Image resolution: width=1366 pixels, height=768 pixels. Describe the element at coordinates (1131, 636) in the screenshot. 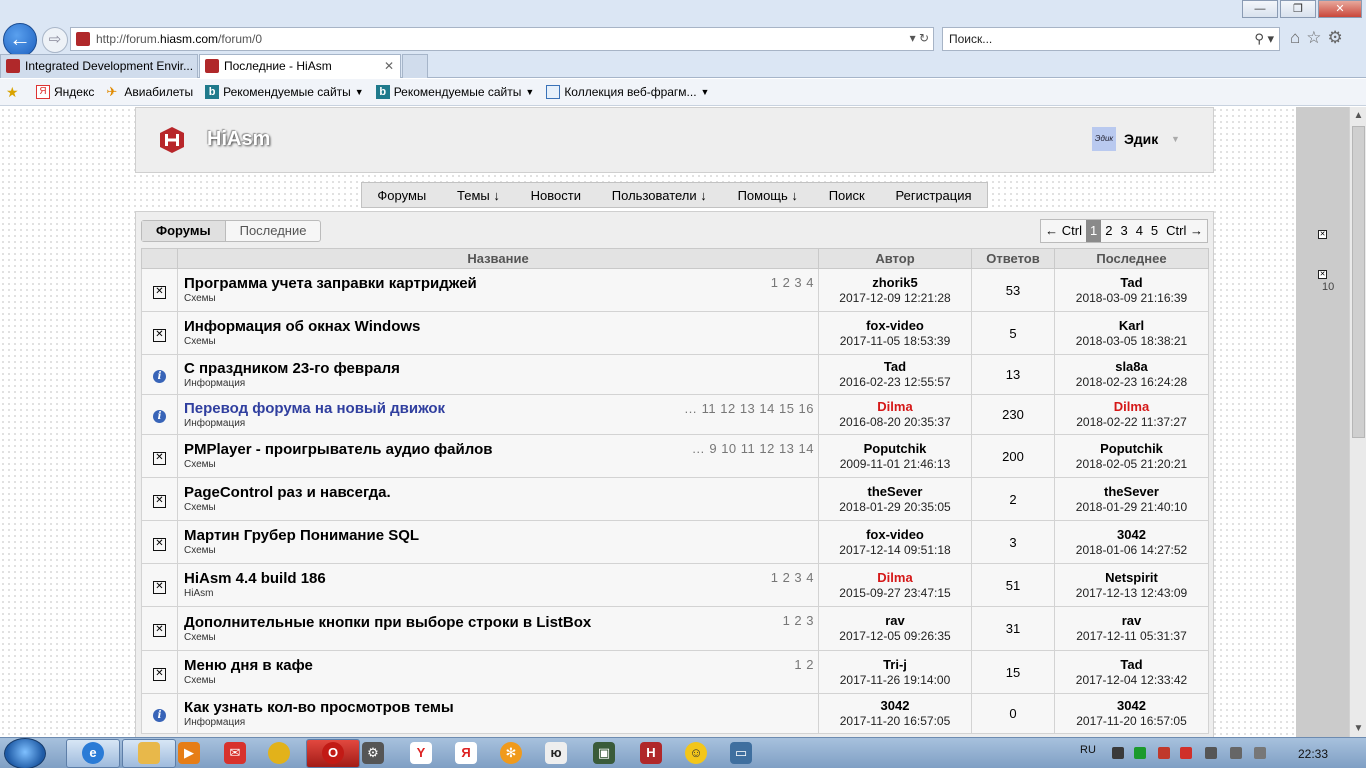

I see `last-post-date: 2017-12-11 05:31:37` at that location.